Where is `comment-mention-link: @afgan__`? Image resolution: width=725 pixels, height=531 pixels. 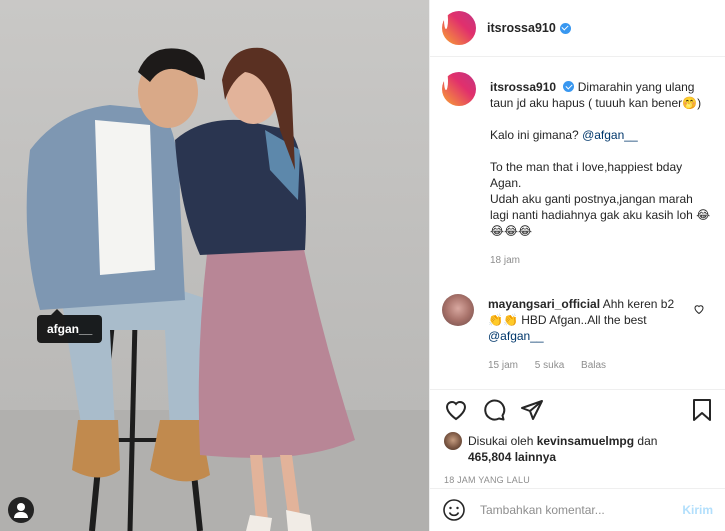 comment-mention-link: @afgan__ is located at coordinates (516, 336).